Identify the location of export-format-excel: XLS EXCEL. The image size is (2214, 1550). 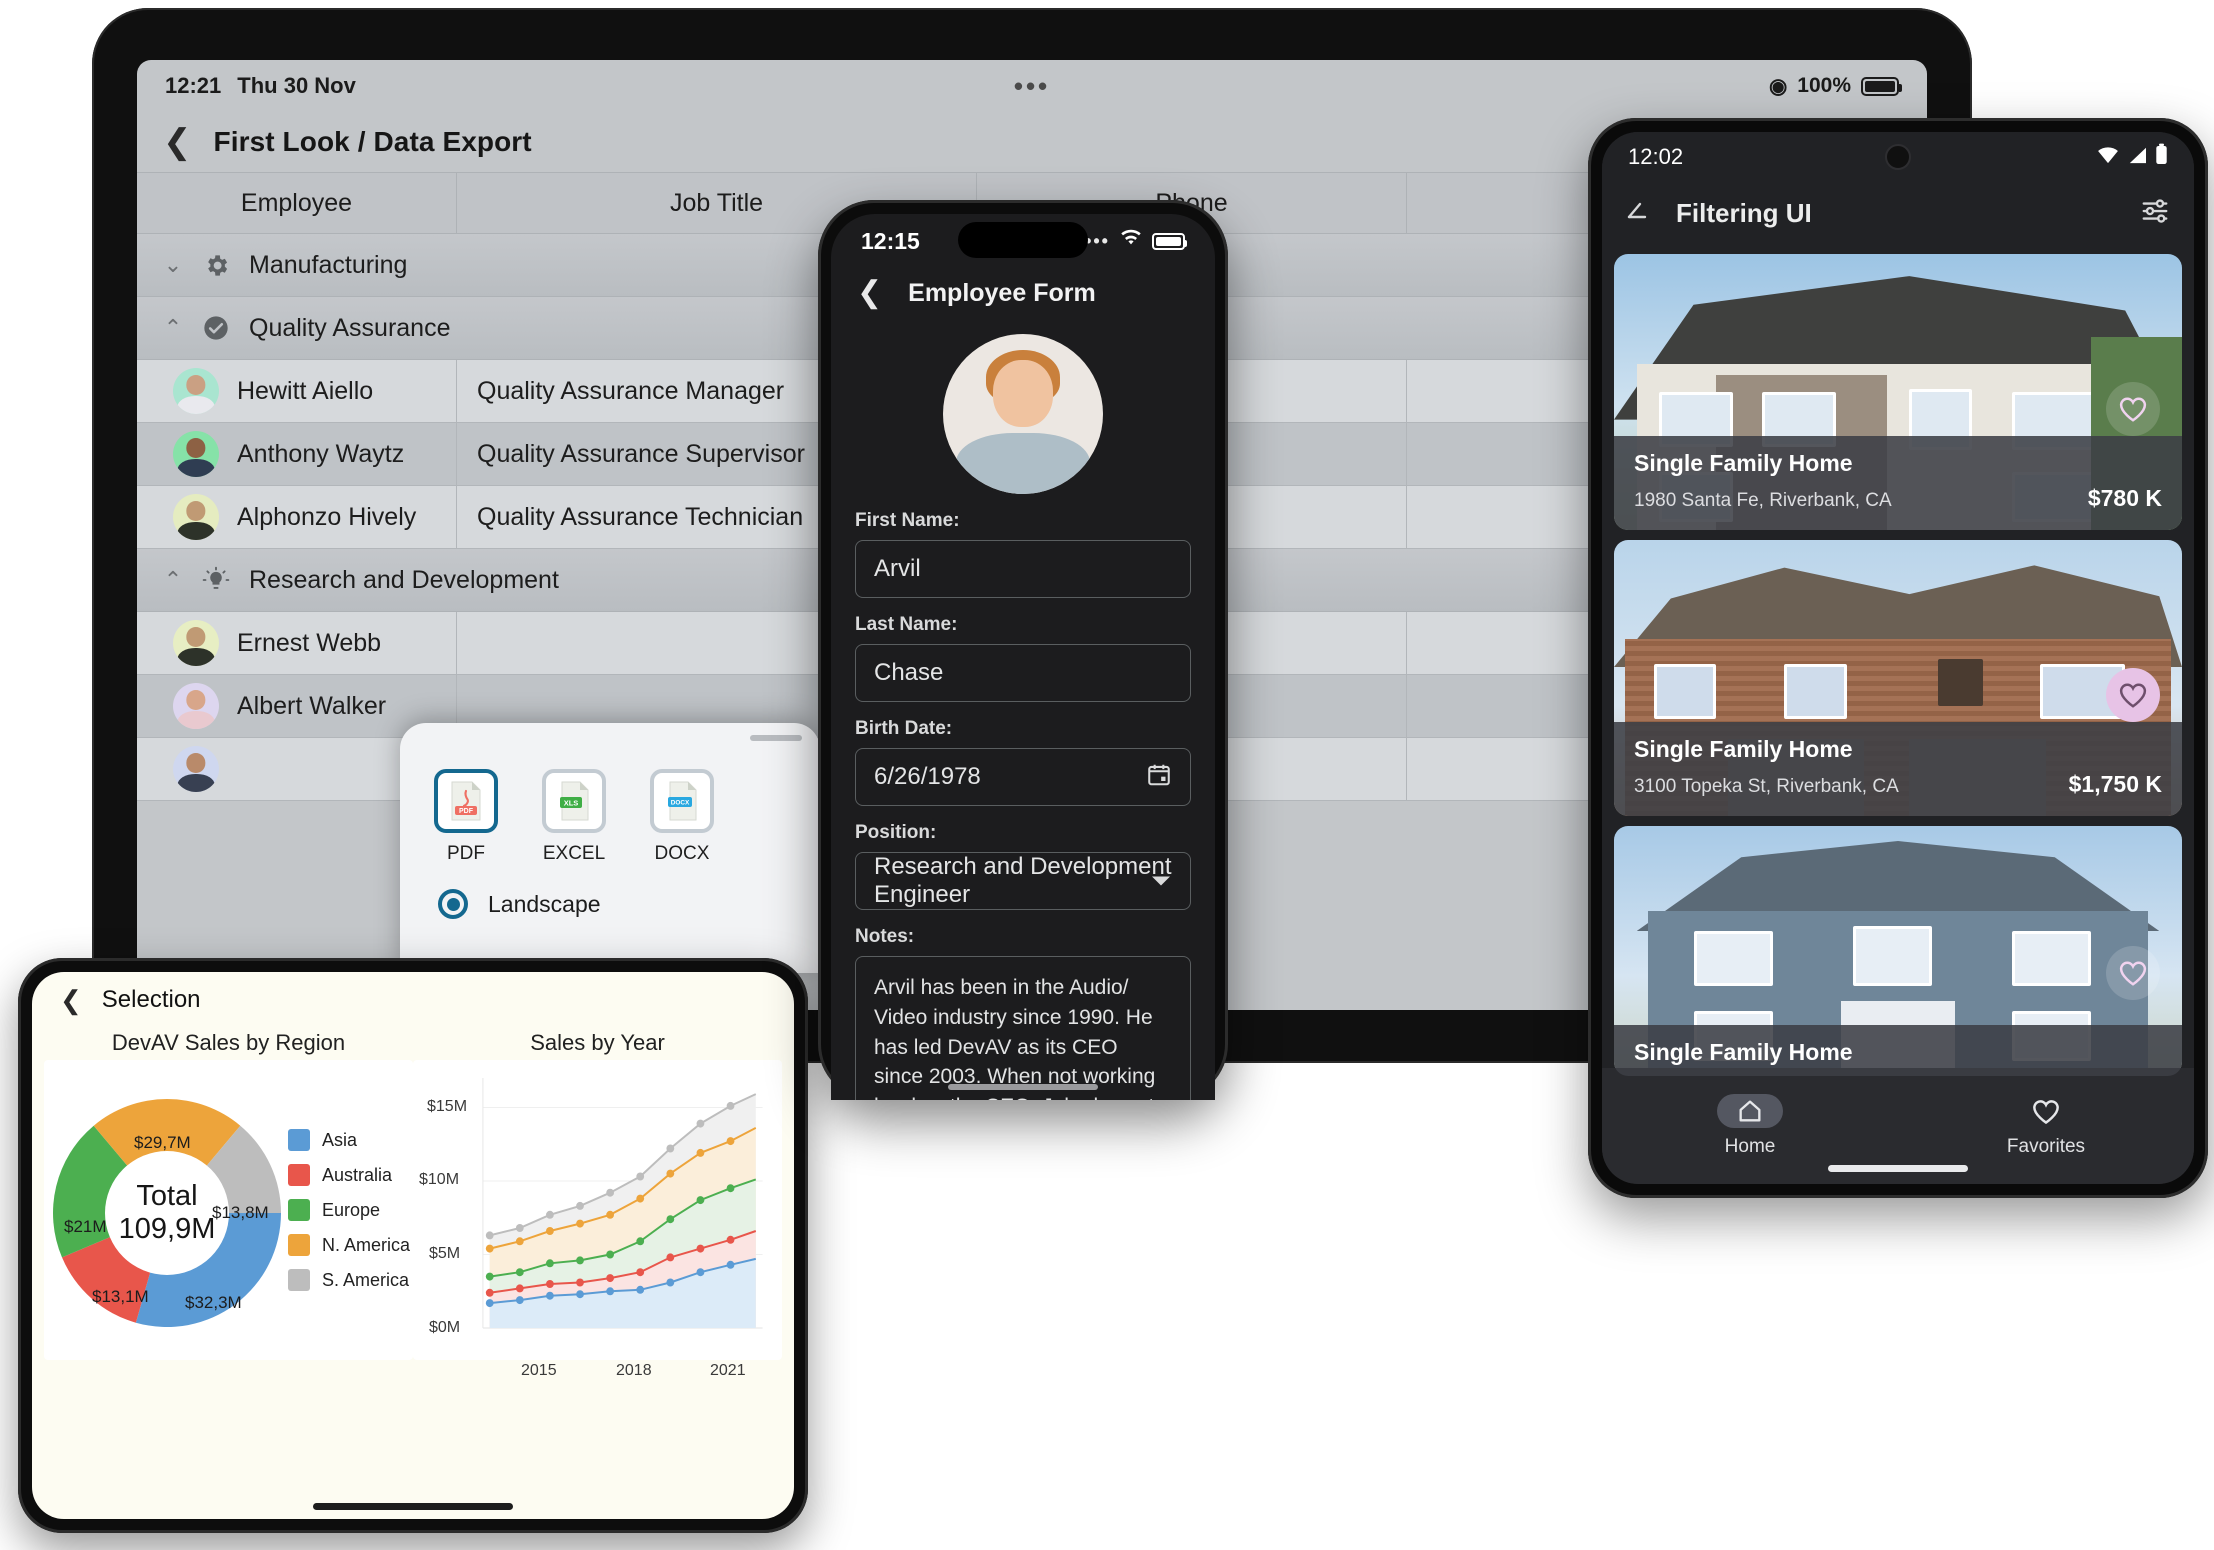
(574, 817).